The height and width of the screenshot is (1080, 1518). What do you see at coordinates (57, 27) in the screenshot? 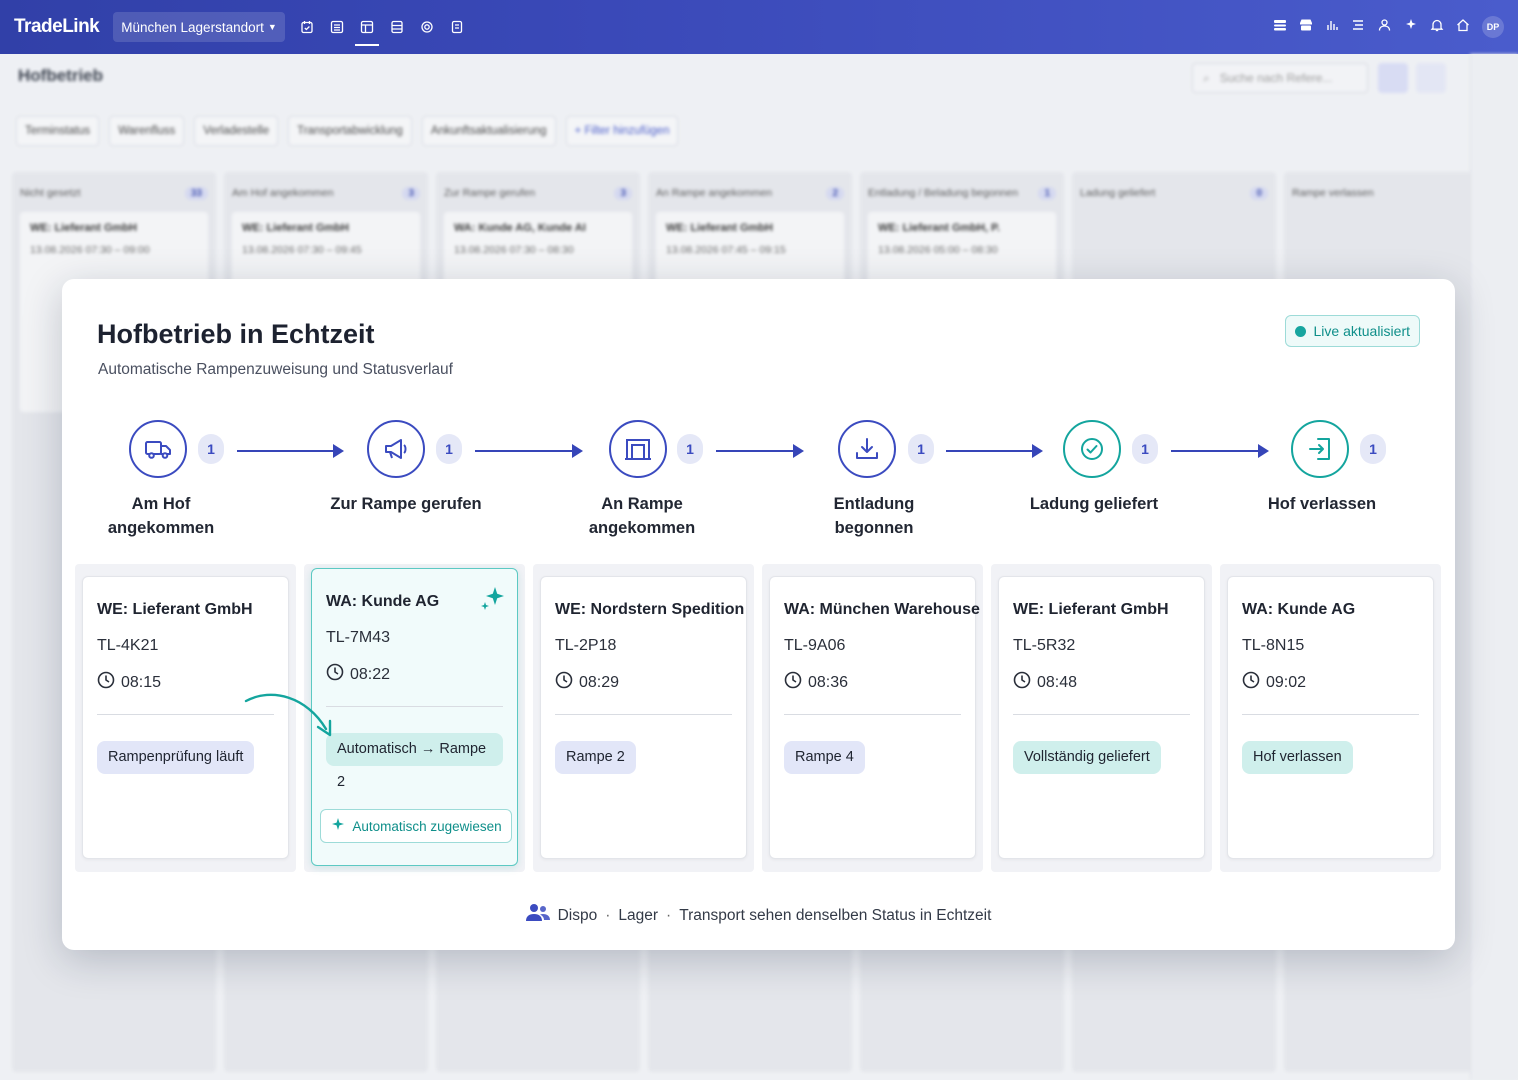
I see `app-logo: TradeLink` at bounding box center [57, 27].